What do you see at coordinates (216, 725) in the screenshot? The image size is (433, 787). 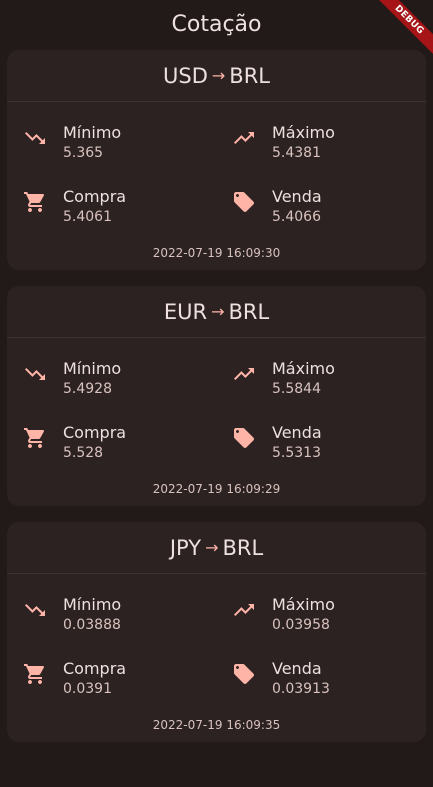 I see `quote-timestamp: 2022-07-19 16:09:35` at bounding box center [216, 725].